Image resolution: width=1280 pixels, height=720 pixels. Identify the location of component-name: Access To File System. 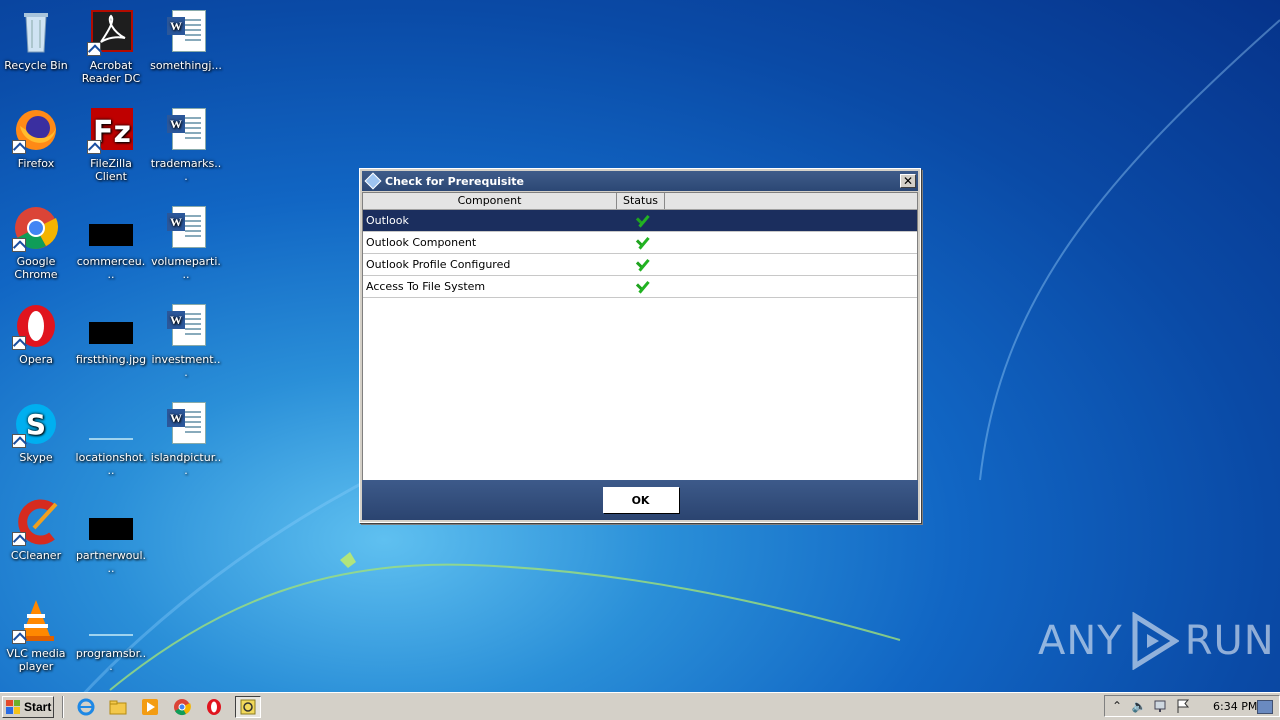
(426, 286).